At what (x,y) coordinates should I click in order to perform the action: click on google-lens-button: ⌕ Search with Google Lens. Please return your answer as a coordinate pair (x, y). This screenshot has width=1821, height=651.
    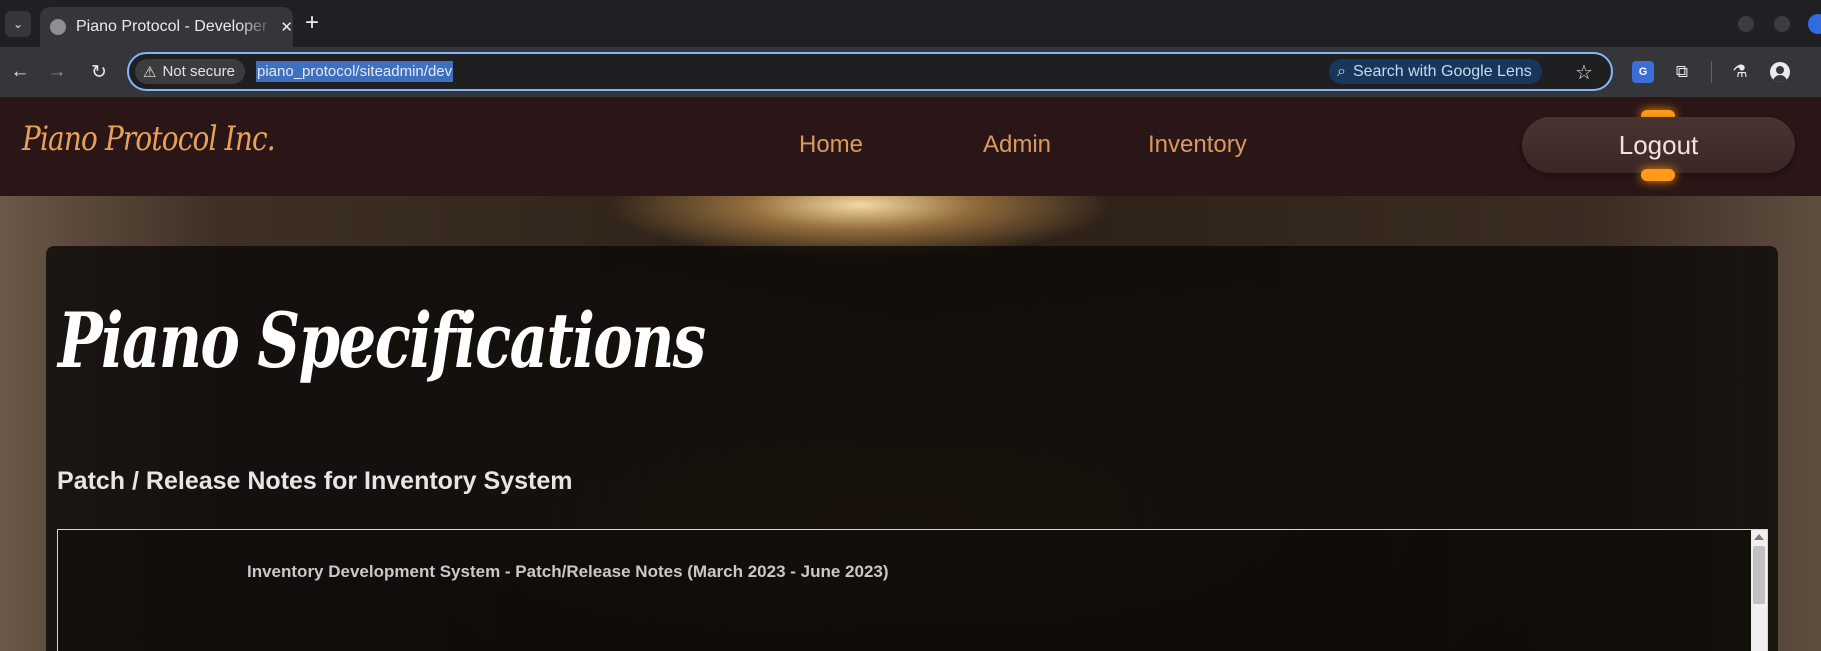
    Looking at the image, I should click on (1435, 71).